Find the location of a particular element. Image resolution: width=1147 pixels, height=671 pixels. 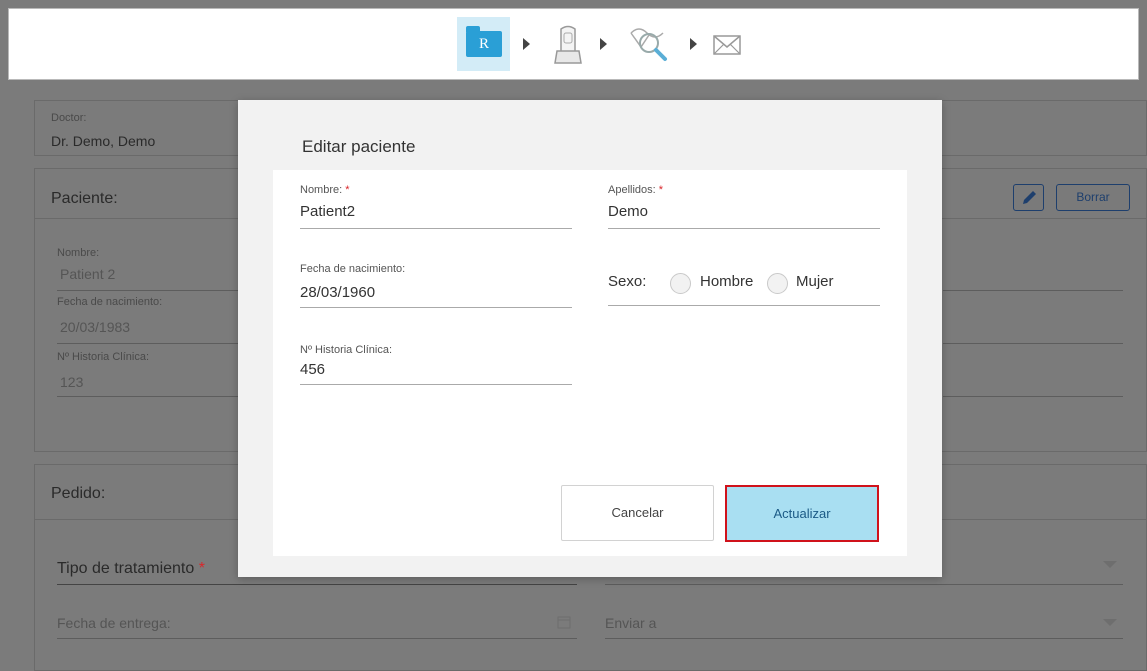

patient-name-value: Patient 2 is located at coordinates (88, 274).